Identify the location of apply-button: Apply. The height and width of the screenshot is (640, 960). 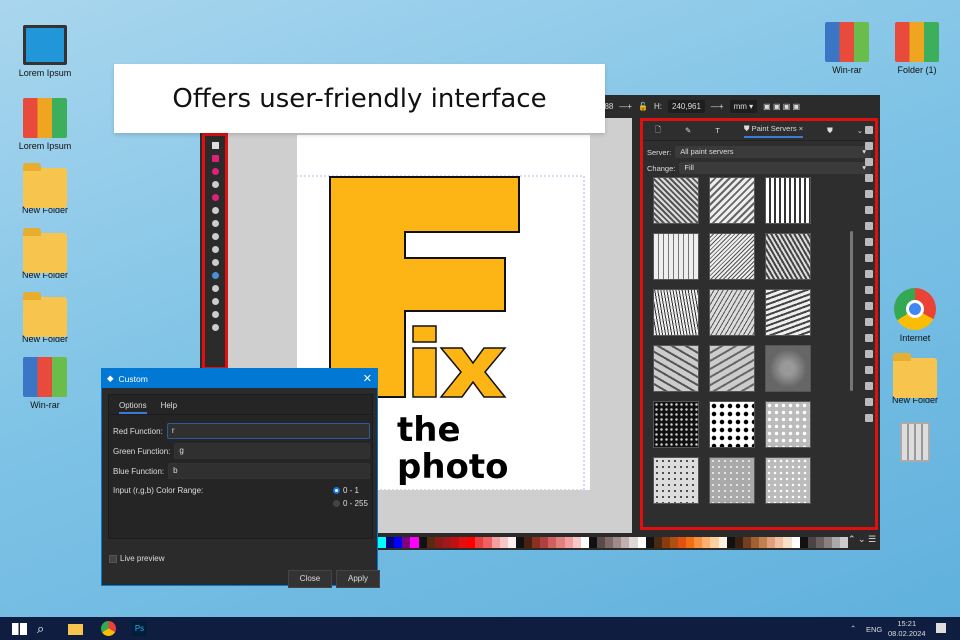
(358, 579).